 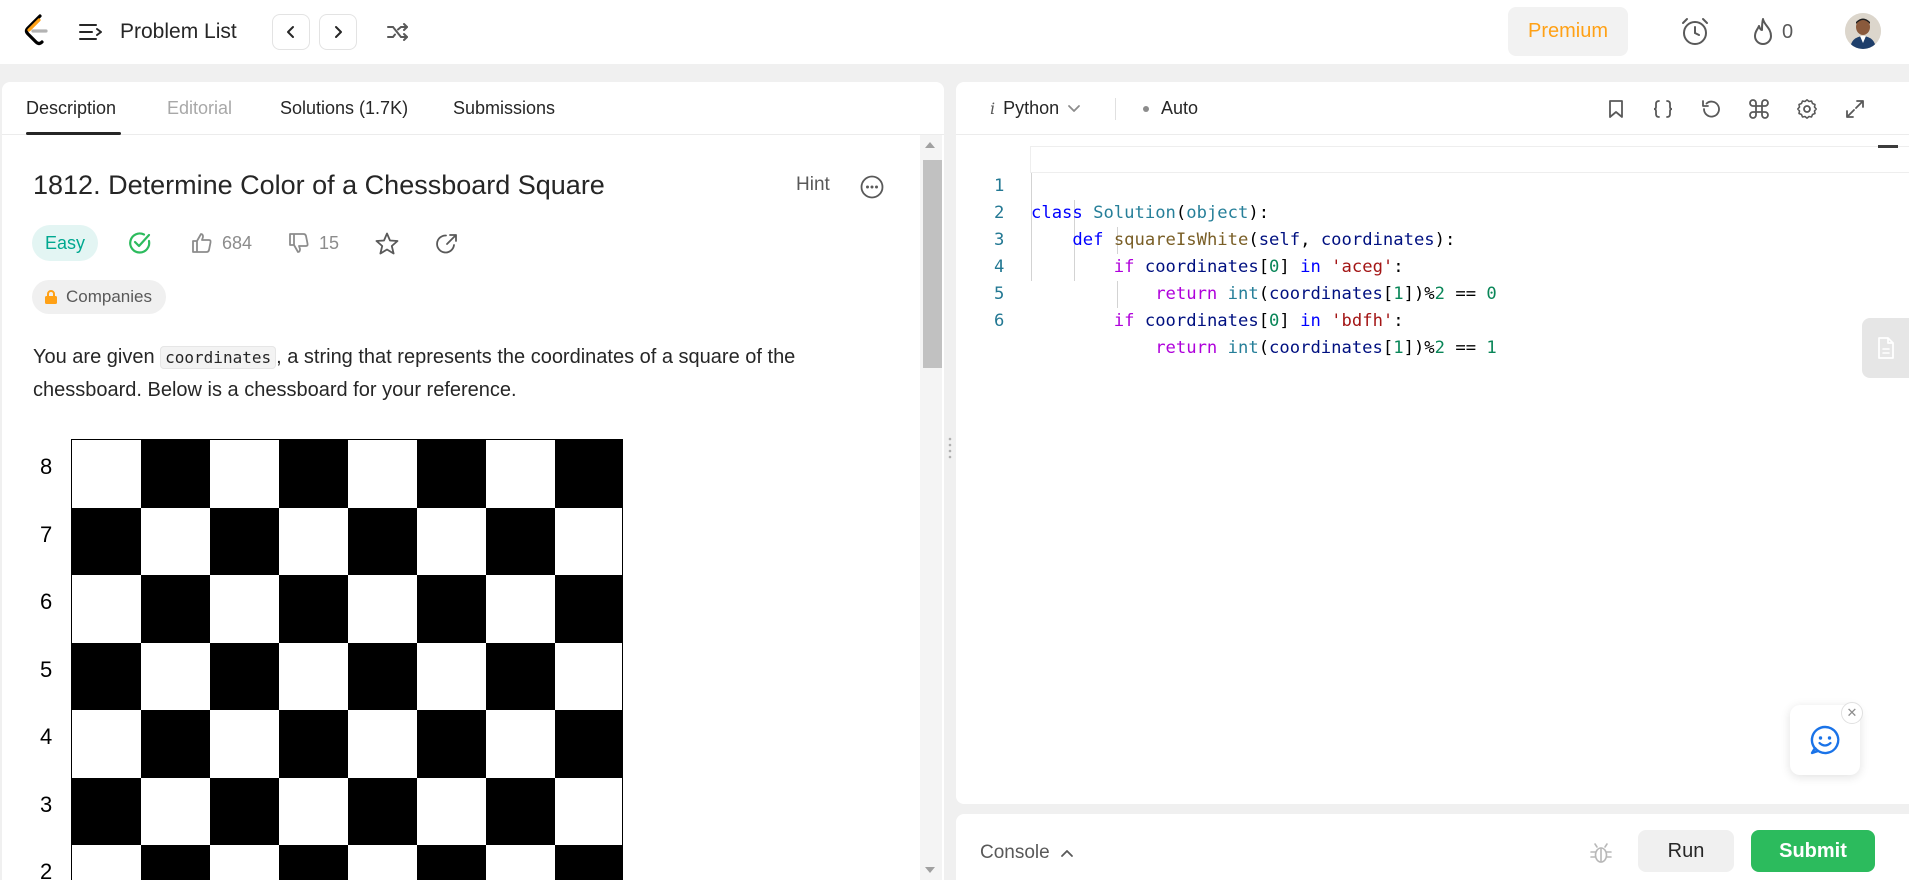 I want to click on solved-check-icon, so click(x=140, y=243).